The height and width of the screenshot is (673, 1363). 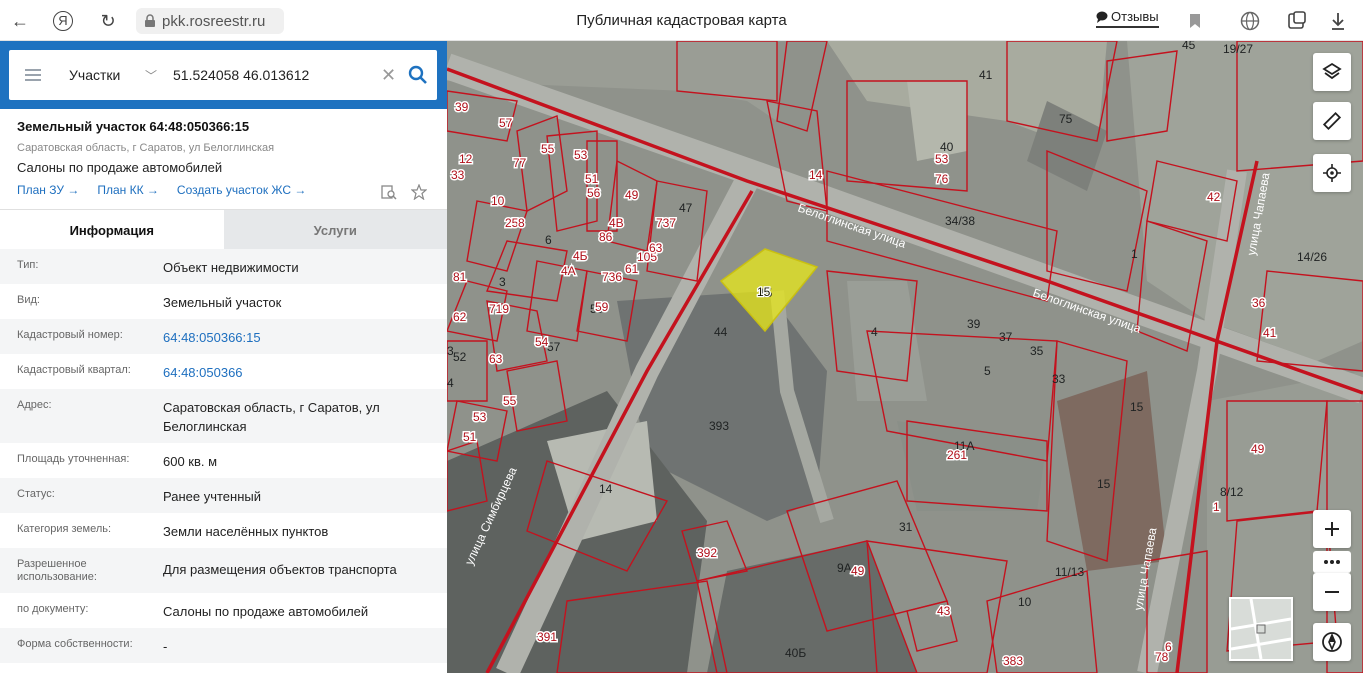 I want to click on search-box: Участки ﹀ 51.524058 46.013612 ✕, so click(x=223, y=75).